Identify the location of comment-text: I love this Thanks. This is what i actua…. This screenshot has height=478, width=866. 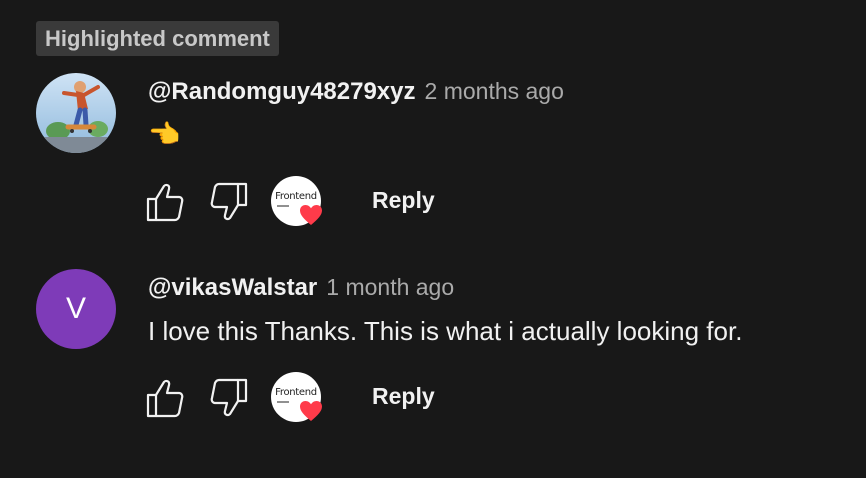
(445, 331).